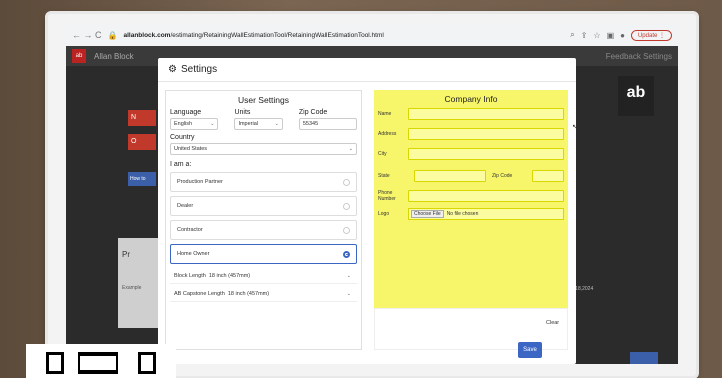 The image size is (722, 378). Describe the element at coordinates (387, 134) in the screenshot. I see `address-label: Address` at that location.